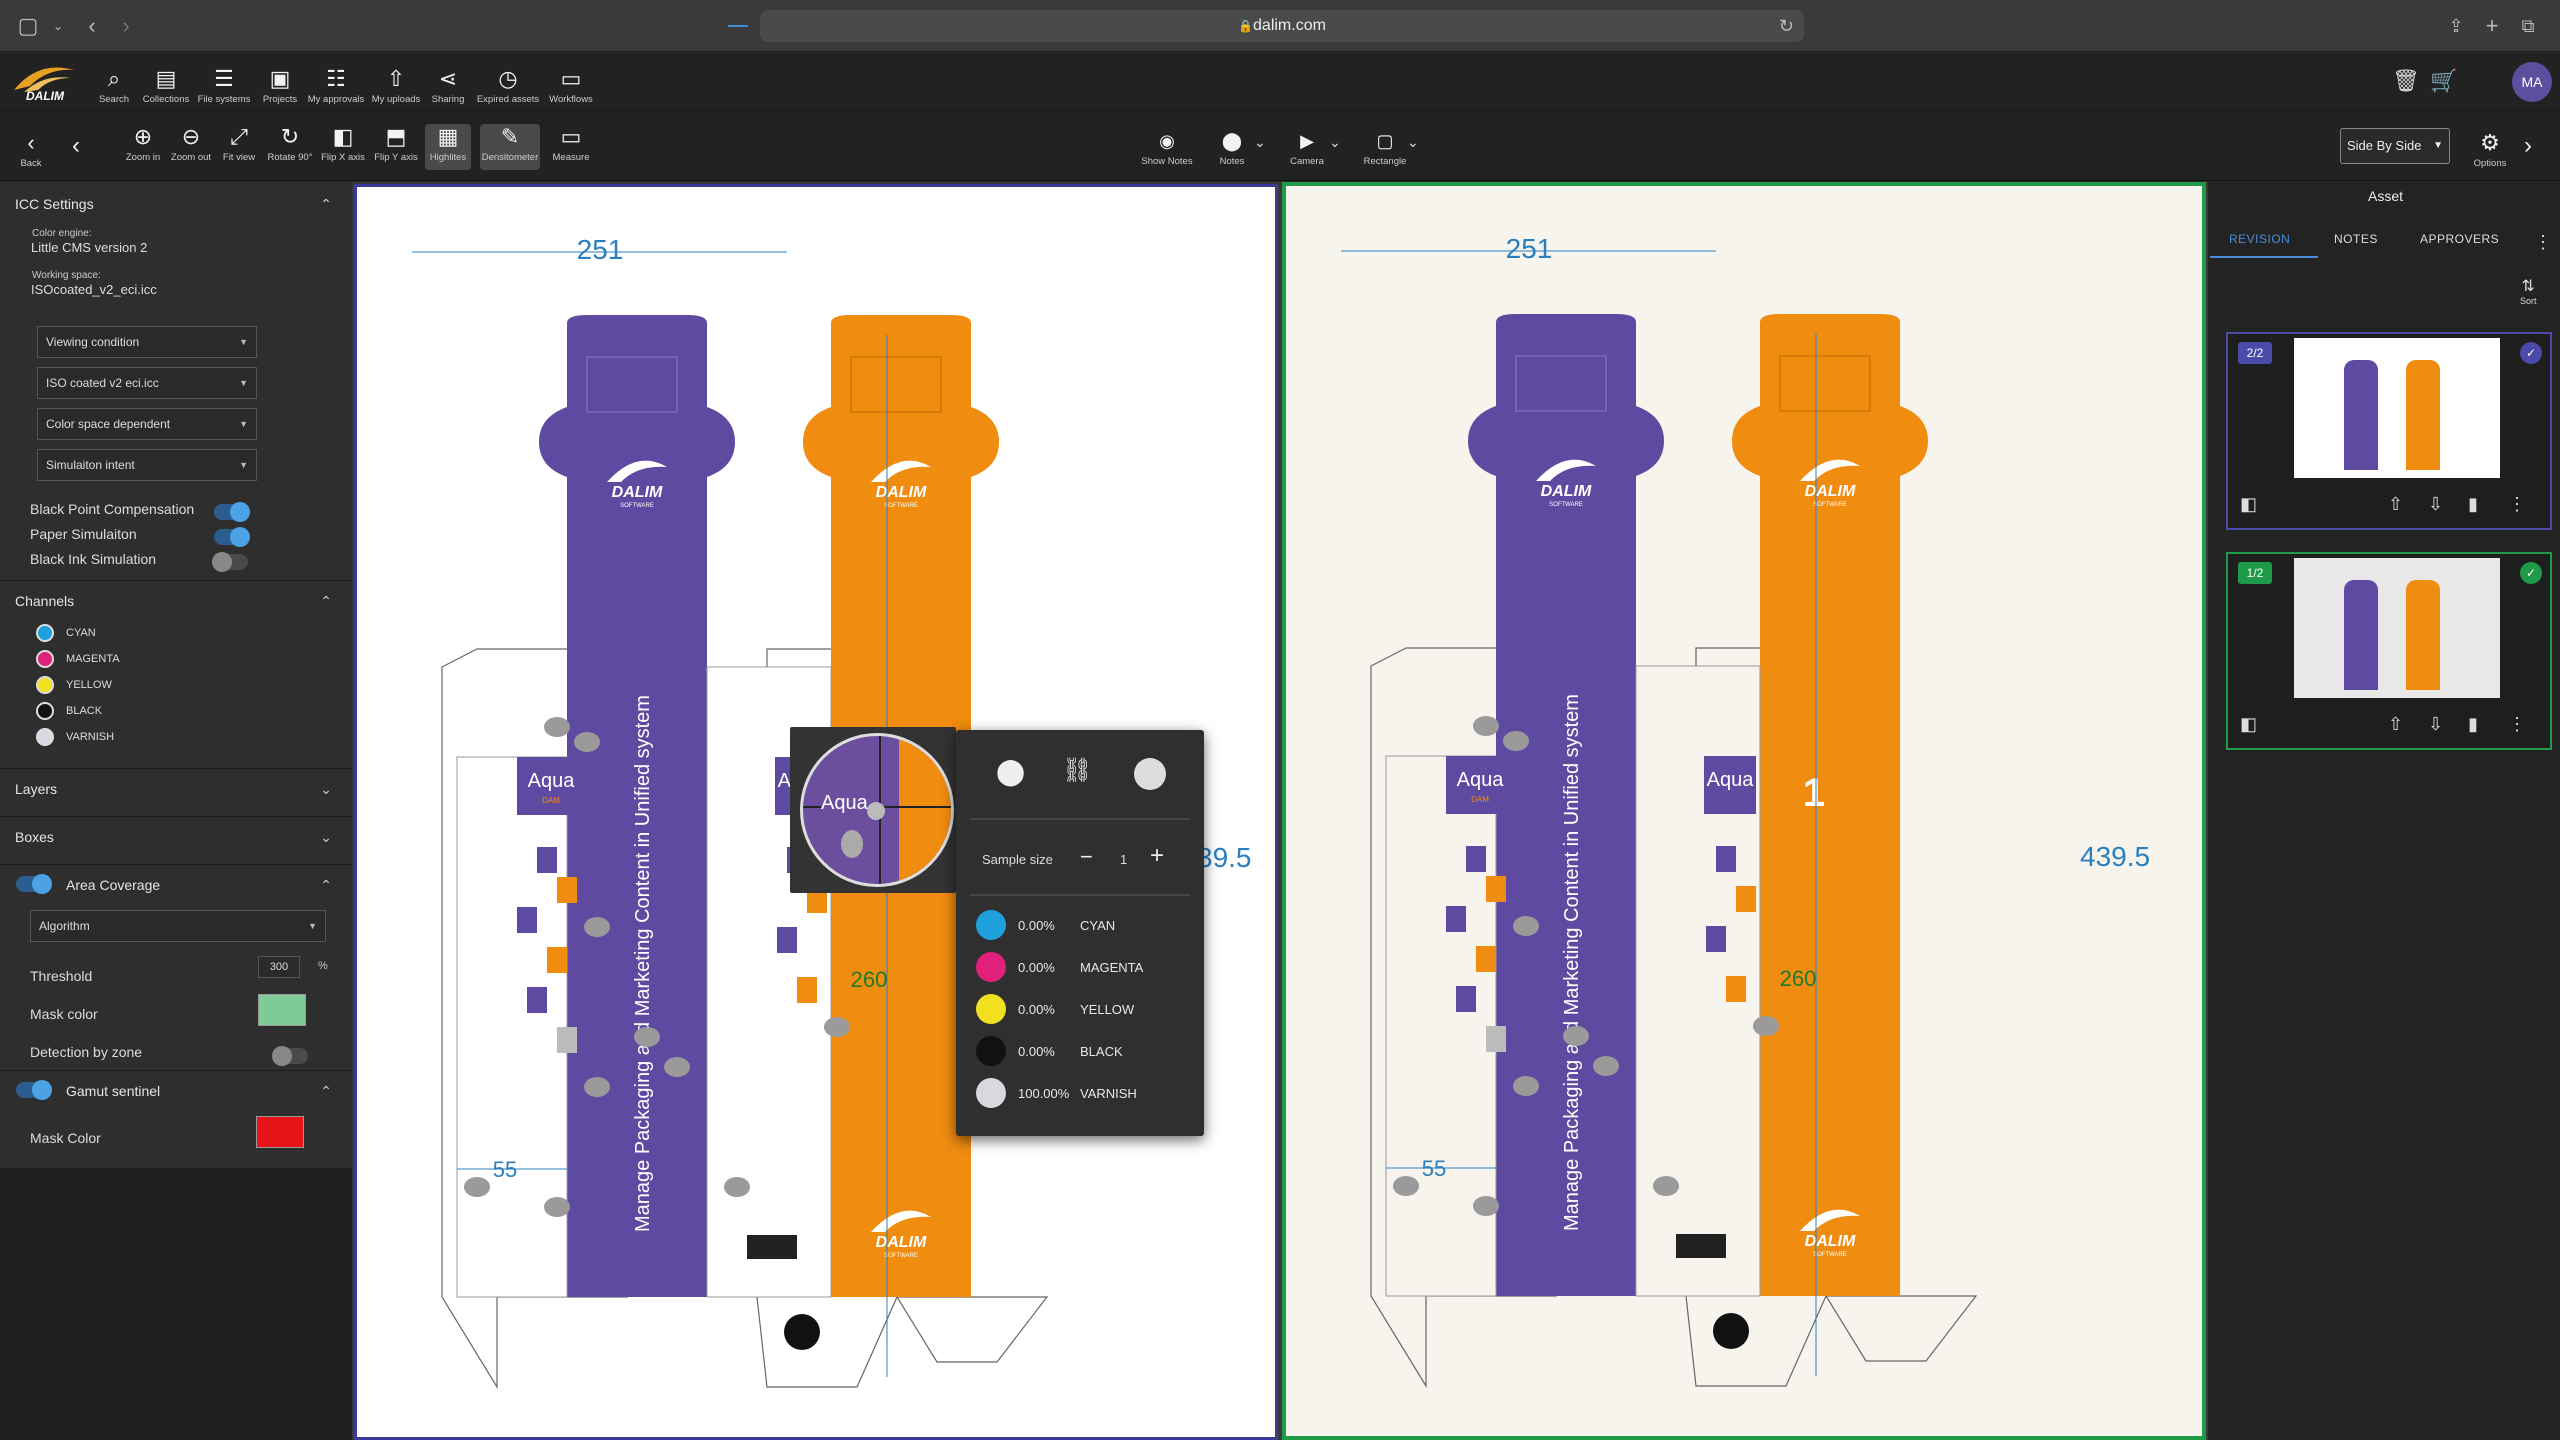 The image size is (2560, 1440). Describe the element at coordinates (1157, 856) in the screenshot. I see `sample-size-increment: +` at that location.